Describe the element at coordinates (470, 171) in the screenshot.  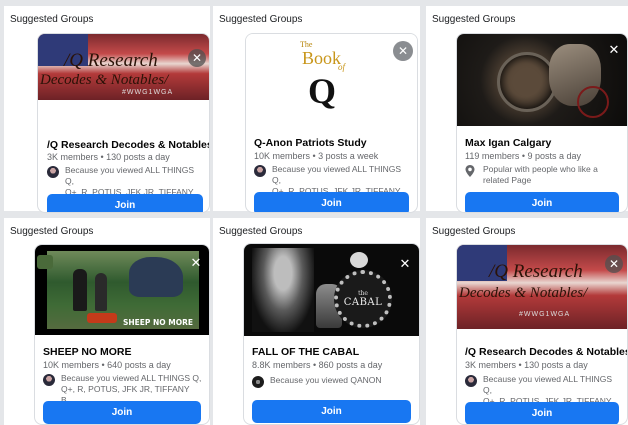
I see `location-pin-icon` at that location.